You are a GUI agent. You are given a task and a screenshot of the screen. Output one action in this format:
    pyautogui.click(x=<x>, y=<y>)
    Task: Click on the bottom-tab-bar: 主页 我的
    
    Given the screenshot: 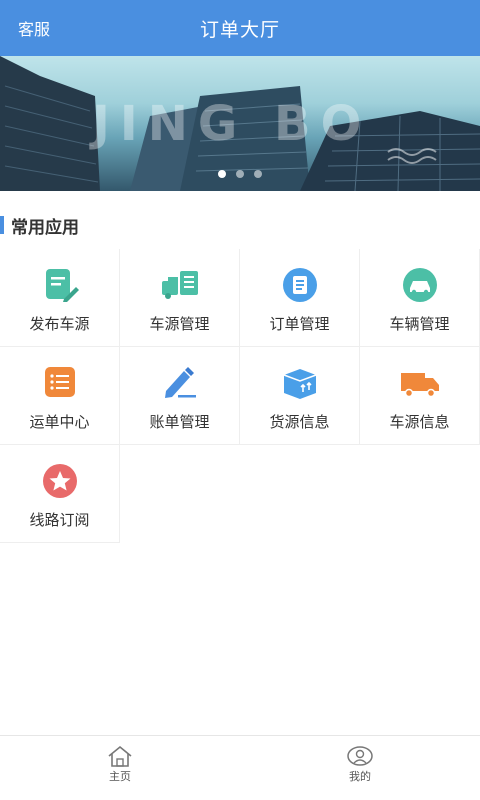 What is the action you would take?
    pyautogui.click(x=240, y=767)
    